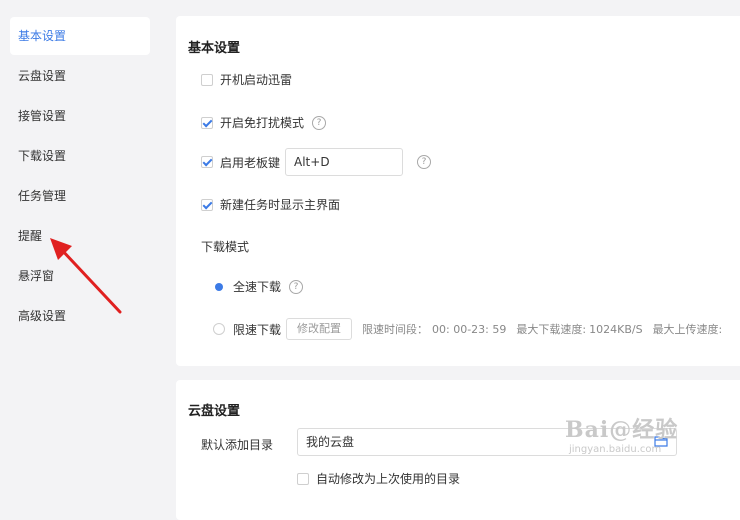 Image resolution: width=740 pixels, height=520 pixels. What do you see at coordinates (395, 329) in the screenshot?
I see `limit-period-label: 限速时间段：` at bounding box center [395, 329].